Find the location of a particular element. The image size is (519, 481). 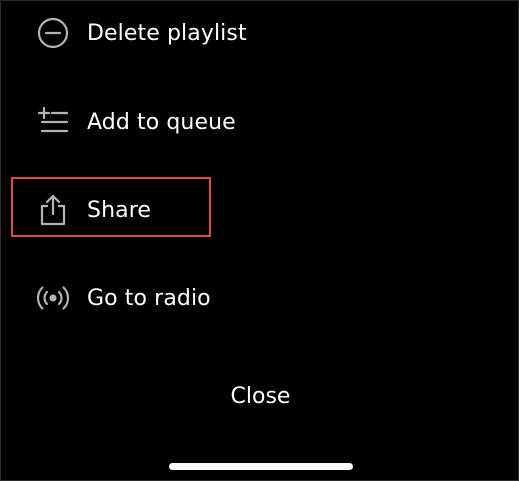

delete-playlist-item: Delete playlist is located at coordinates (141, 33).